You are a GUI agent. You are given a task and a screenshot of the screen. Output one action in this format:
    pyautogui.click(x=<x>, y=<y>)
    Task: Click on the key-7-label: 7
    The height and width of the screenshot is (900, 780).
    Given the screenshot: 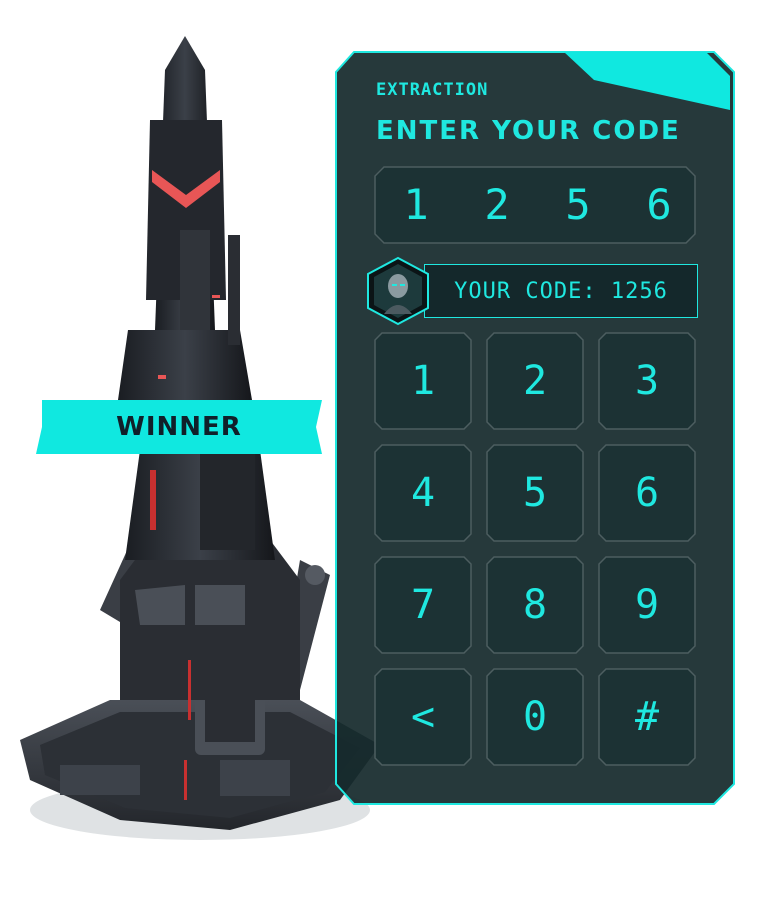 What is the action you would take?
    pyautogui.click(x=423, y=605)
    